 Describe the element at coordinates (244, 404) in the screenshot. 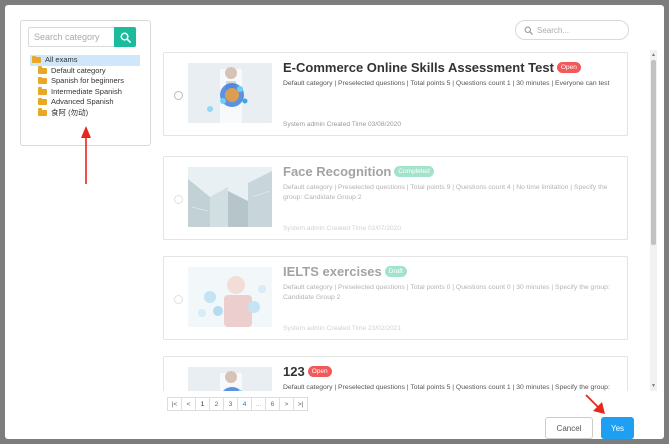

I see `page-button-4: 4` at that location.